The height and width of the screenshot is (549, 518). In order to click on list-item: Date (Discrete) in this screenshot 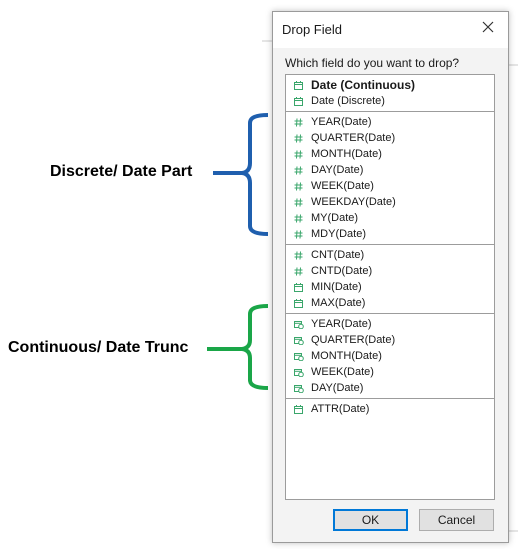, I will do `click(390, 101)`.